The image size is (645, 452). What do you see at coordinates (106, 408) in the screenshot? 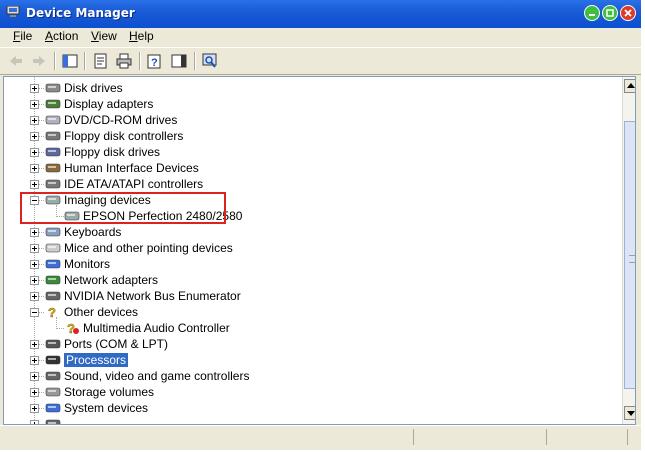
I see `tree-item-label: System devices` at bounding box center [106, 408].